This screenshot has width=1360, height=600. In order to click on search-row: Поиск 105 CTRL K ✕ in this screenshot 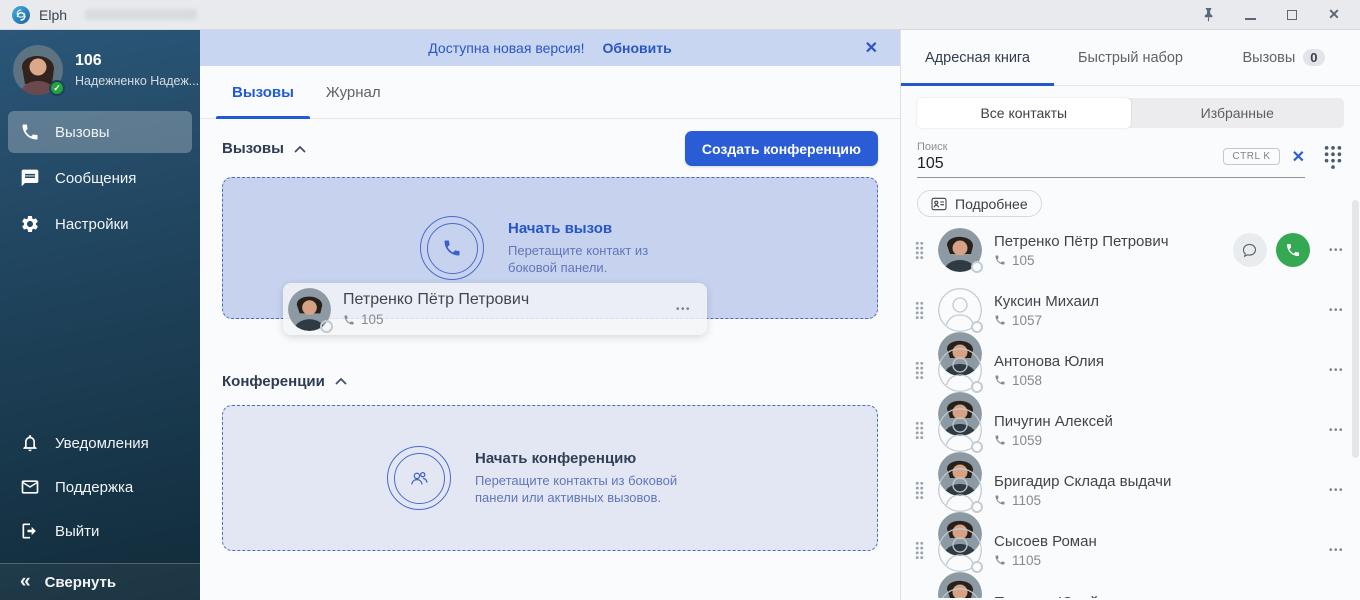, I will do `click(1130, 157)`.